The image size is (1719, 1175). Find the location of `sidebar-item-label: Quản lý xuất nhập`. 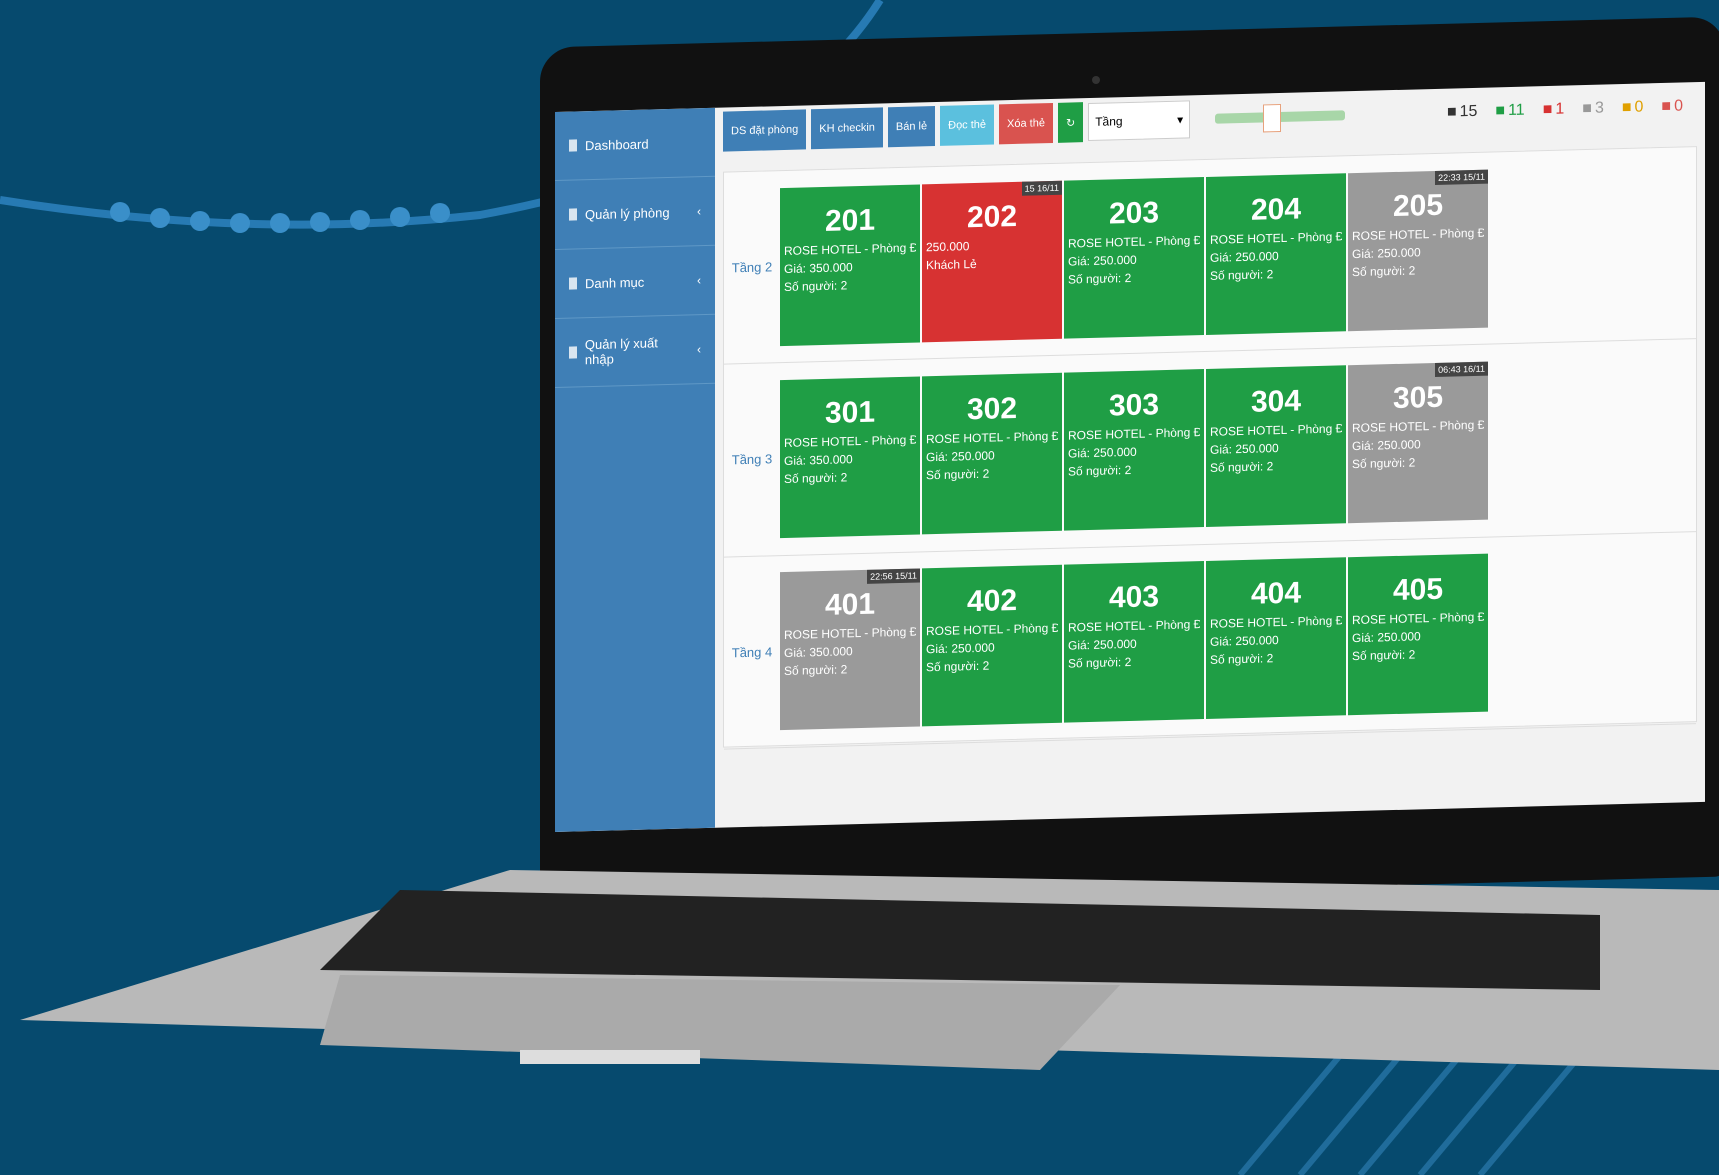

sidebar-item-label: Quản lý xuất nhập is located at coordinates (621, 351).